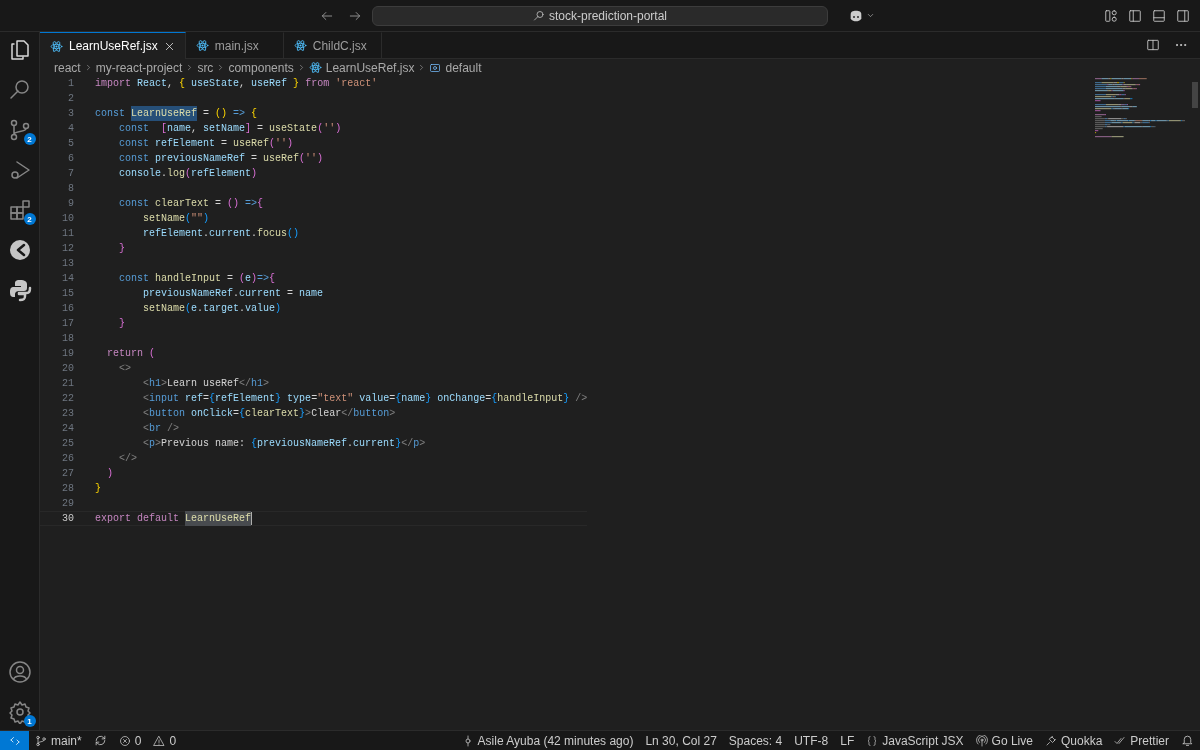 This screenshot has width=1200, height=750. What do you see at coordinates (109, 474) in the screenshot?
I see `code-line: )` at bounding box center [109, 474].